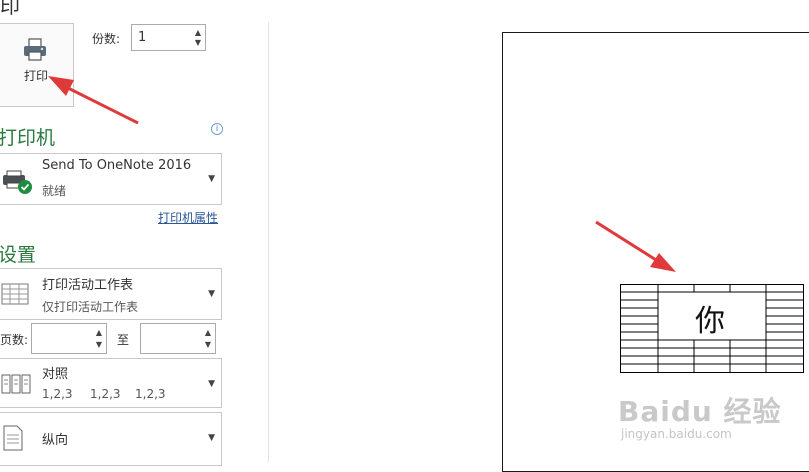 The width and height of the screenshot is (809, 472). Describe the element at coordinates (106, 39) in the screenshot. I see `copies-label: 份数:` at that location.